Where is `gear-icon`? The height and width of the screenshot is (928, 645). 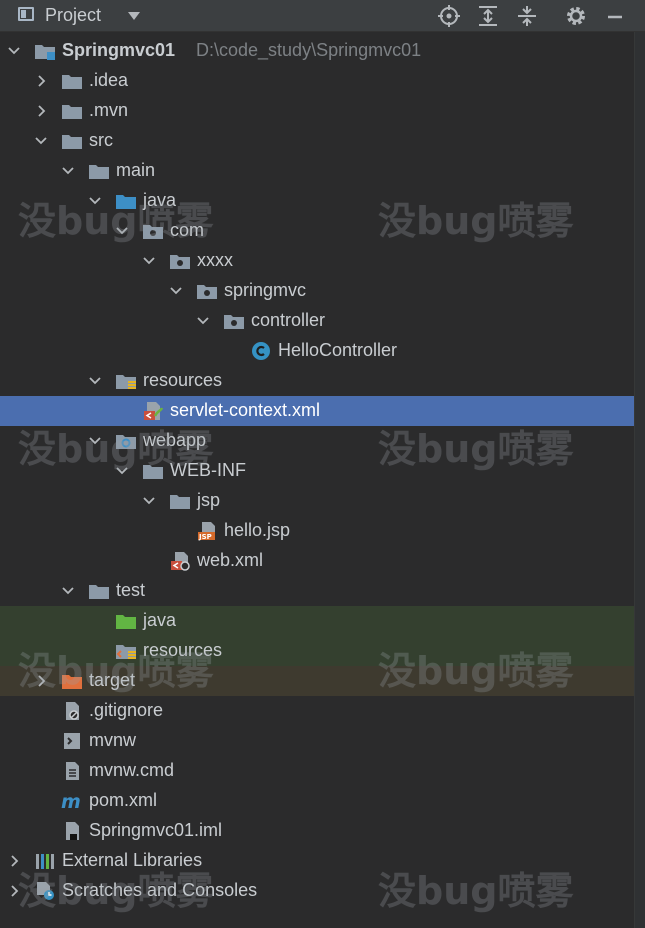
gear-icon is located at coordinates (576, 16).